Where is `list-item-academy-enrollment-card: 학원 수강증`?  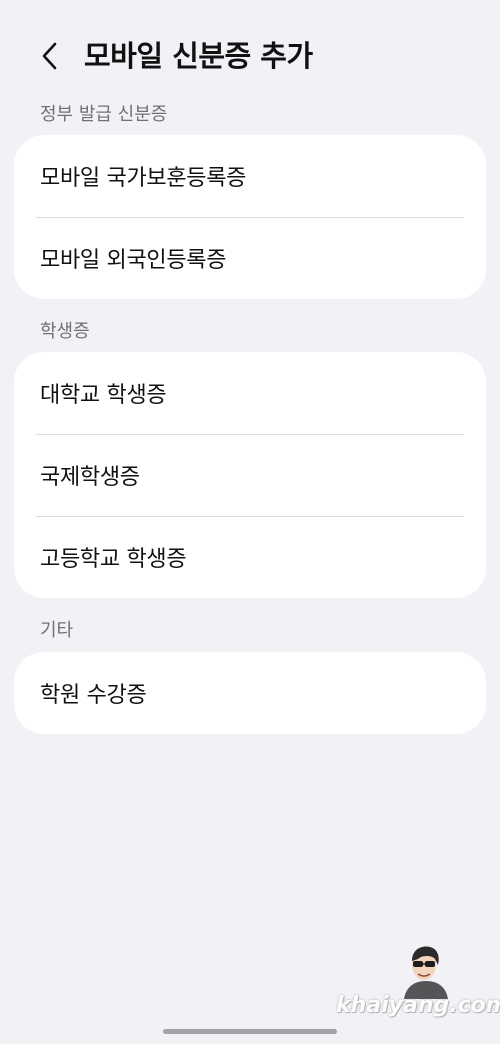
list-item-academy-enrollment-card: 학원 수강증 is located at coordinates (250, 693).